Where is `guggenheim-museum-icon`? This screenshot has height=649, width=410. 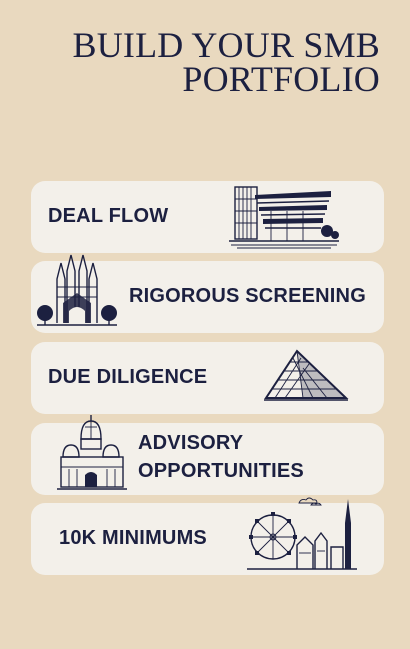
guggenheim-museum-icon is located at coordinates (284, 217).